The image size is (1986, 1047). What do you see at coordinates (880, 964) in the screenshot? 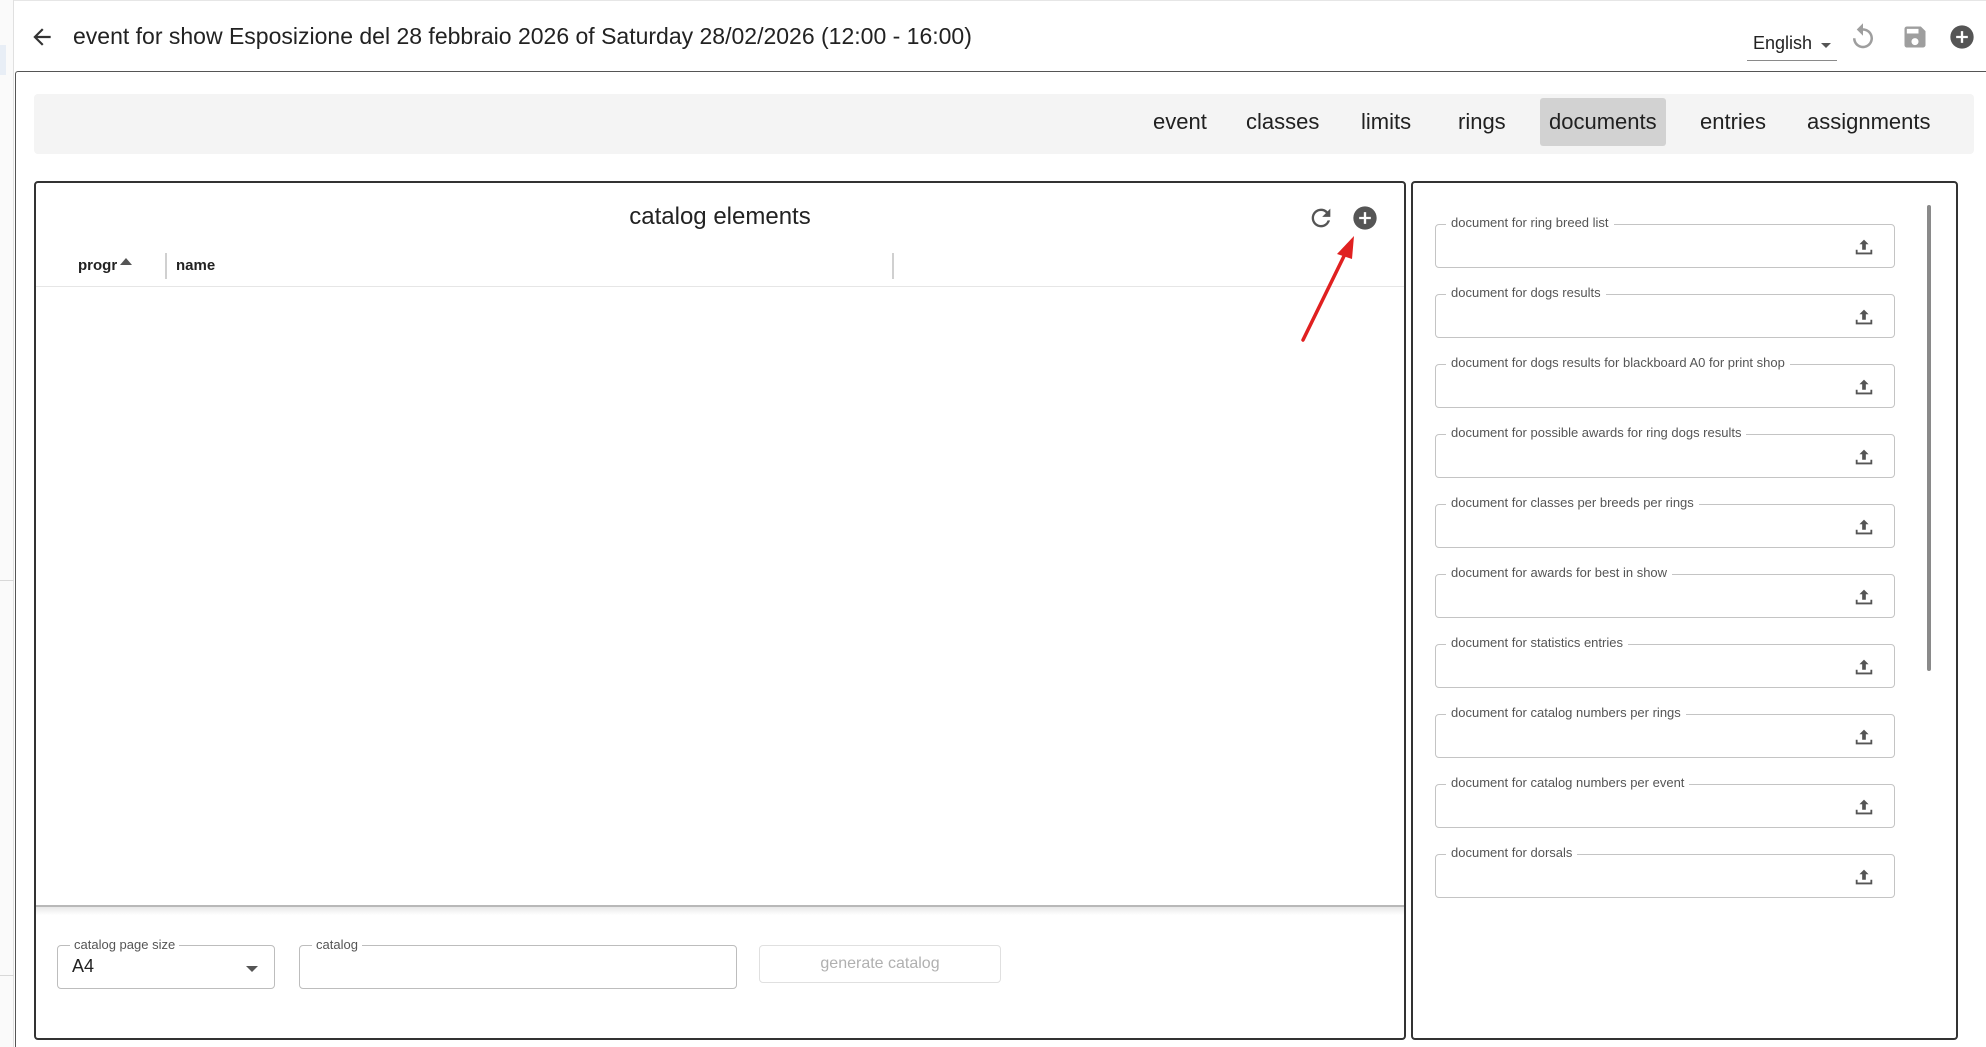
I see `generate-catalog-button: generate catalog` at bounding box center [880, 964].